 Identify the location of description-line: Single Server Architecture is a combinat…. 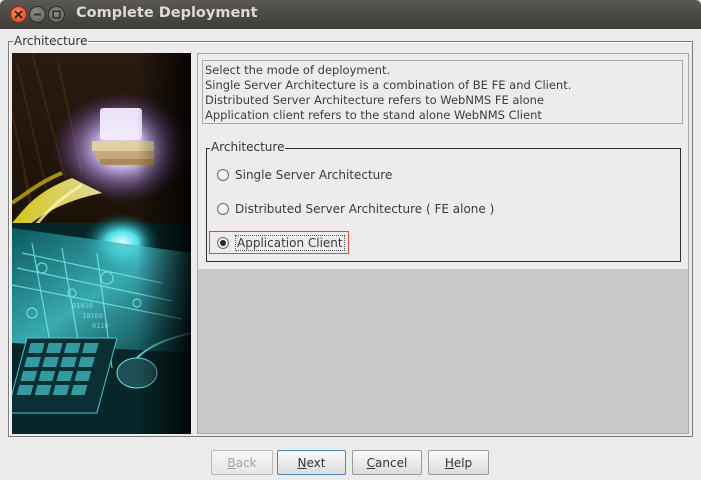
(388, 85).